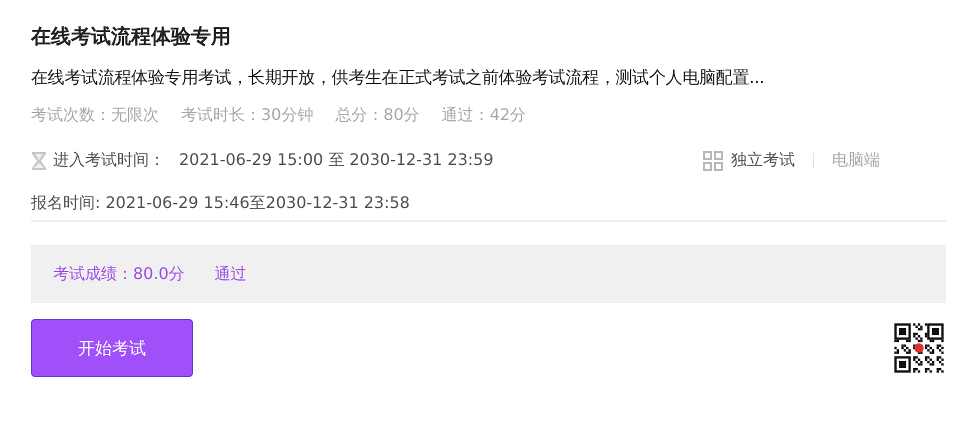  Describe the element at coordinates (131, 36) in the screenshot. I see `exam-title: 在线考试流程体验专用` at that location.